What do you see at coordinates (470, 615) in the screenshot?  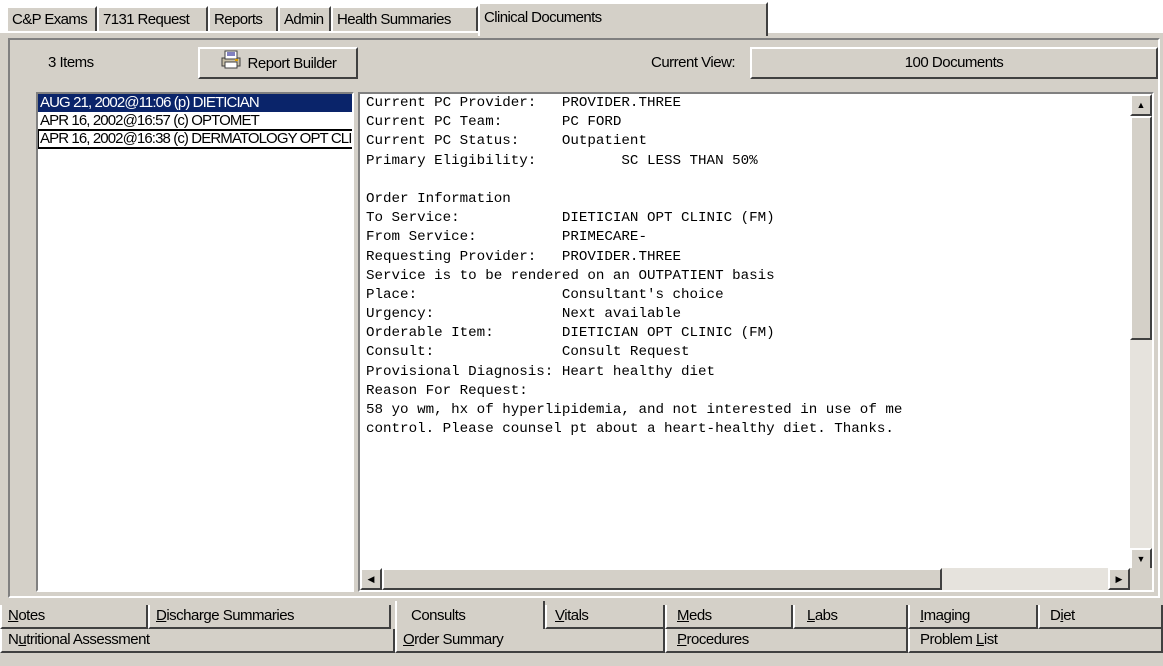 I see `tab-consults: Consults` at bounding box center [470, 615].